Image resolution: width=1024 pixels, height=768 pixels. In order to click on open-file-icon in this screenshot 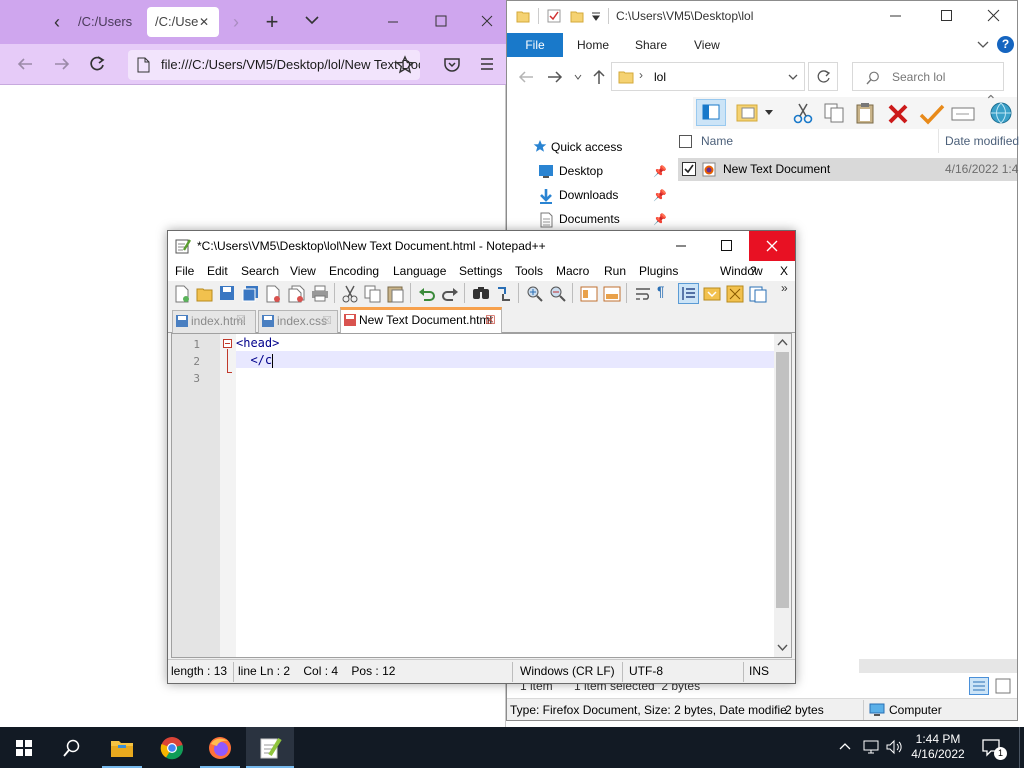, I will do `click(205, 294)`.